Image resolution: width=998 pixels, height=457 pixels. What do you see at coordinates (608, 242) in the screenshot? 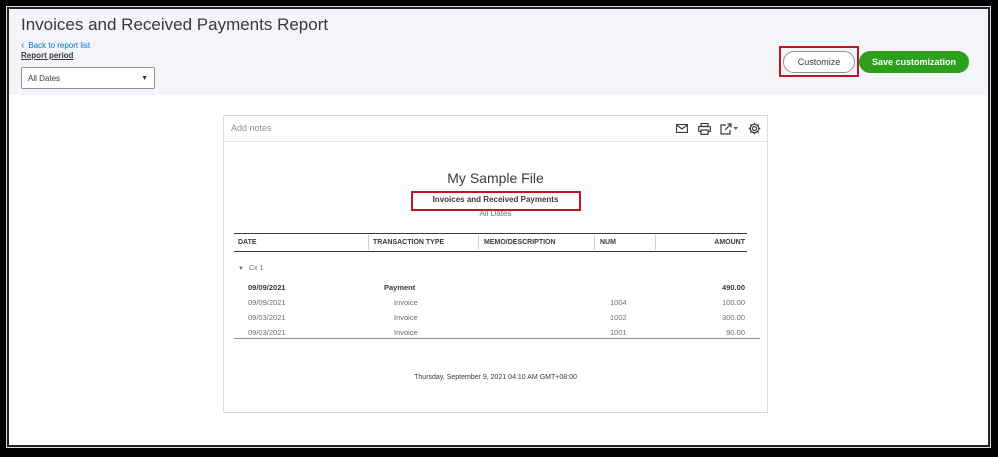
I see `column-num: NUM` at bounding box center [608, 242].